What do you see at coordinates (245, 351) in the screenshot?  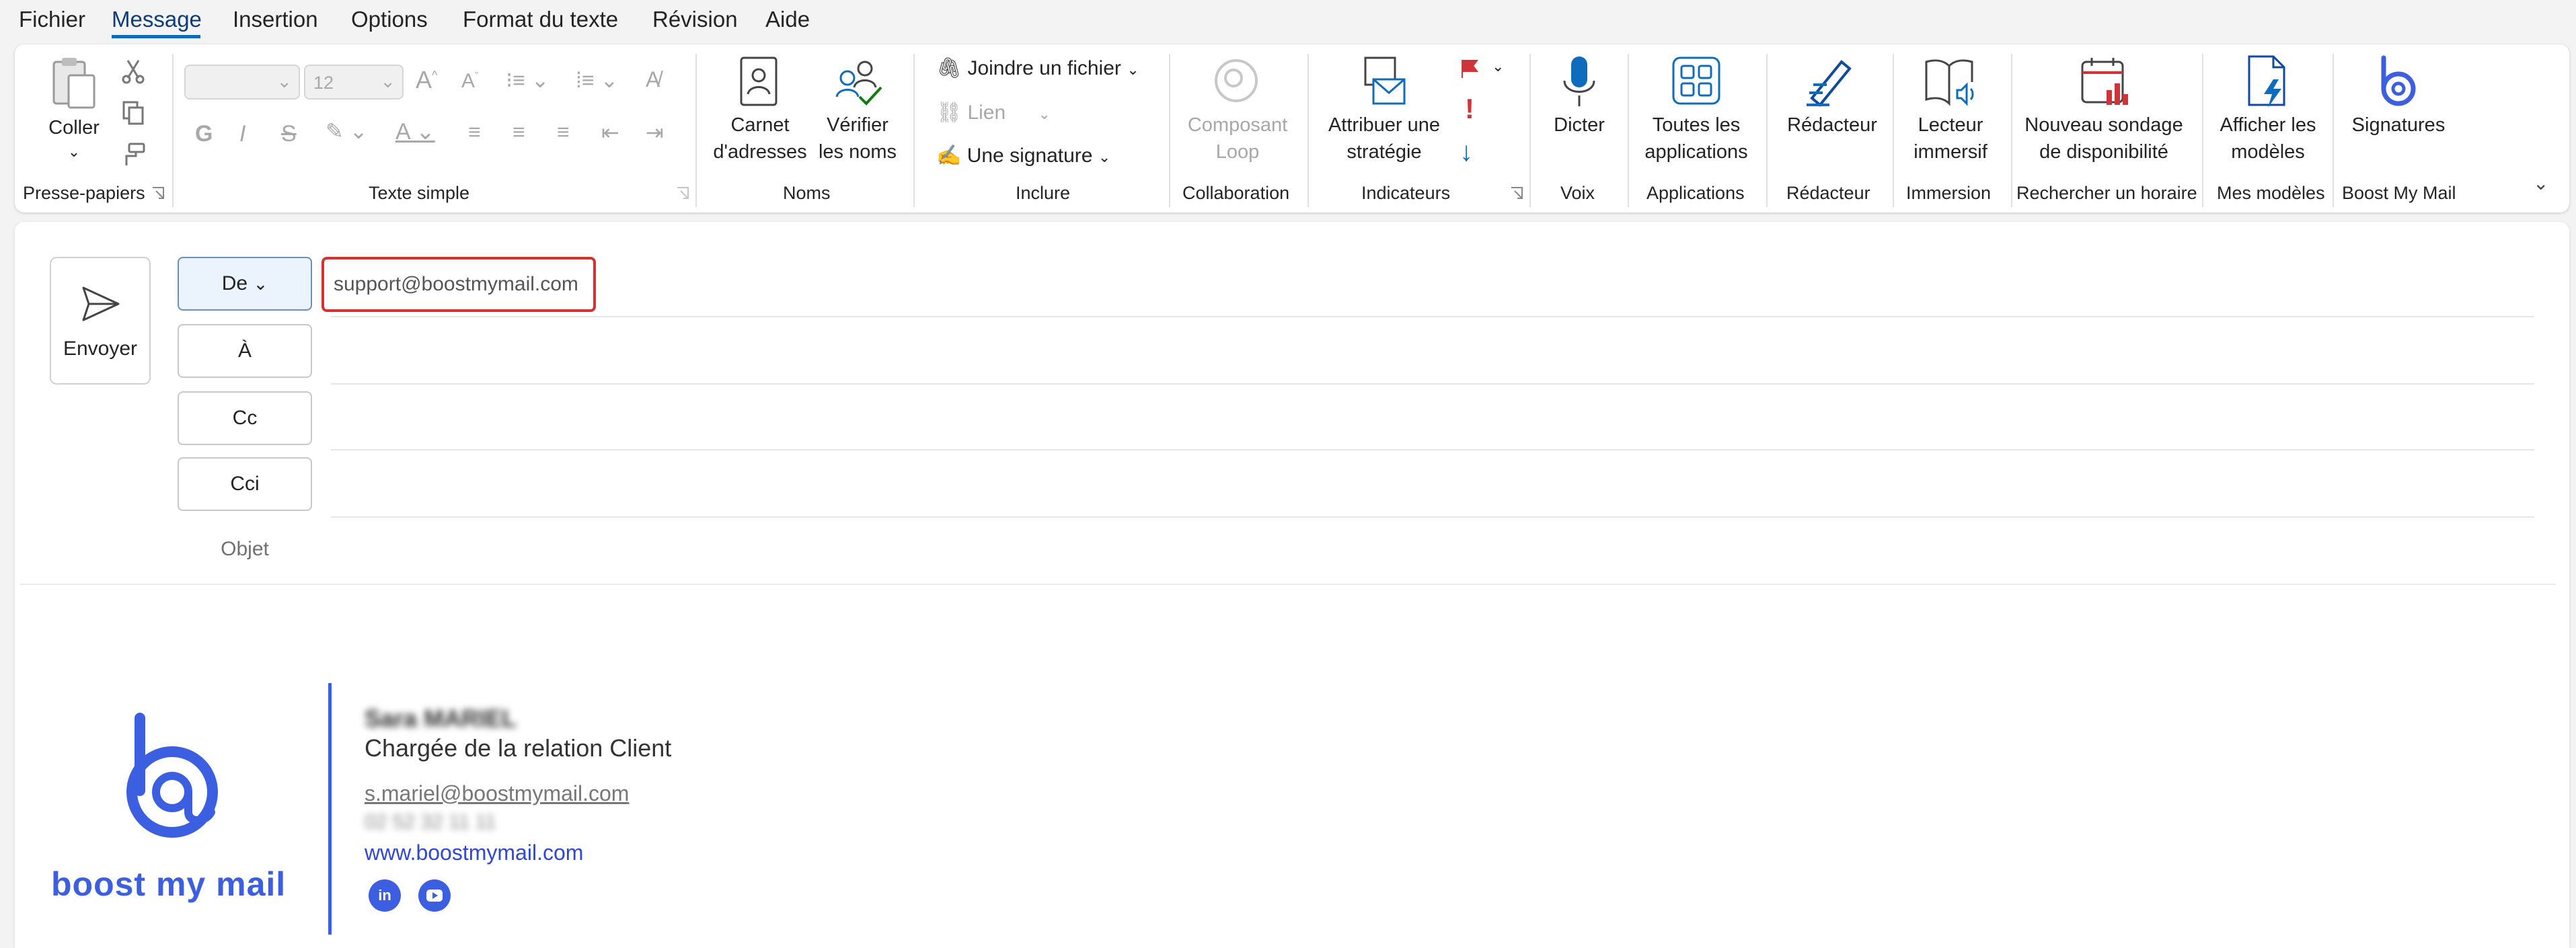 I see `to-button: À` at bounding box center [245, 351].